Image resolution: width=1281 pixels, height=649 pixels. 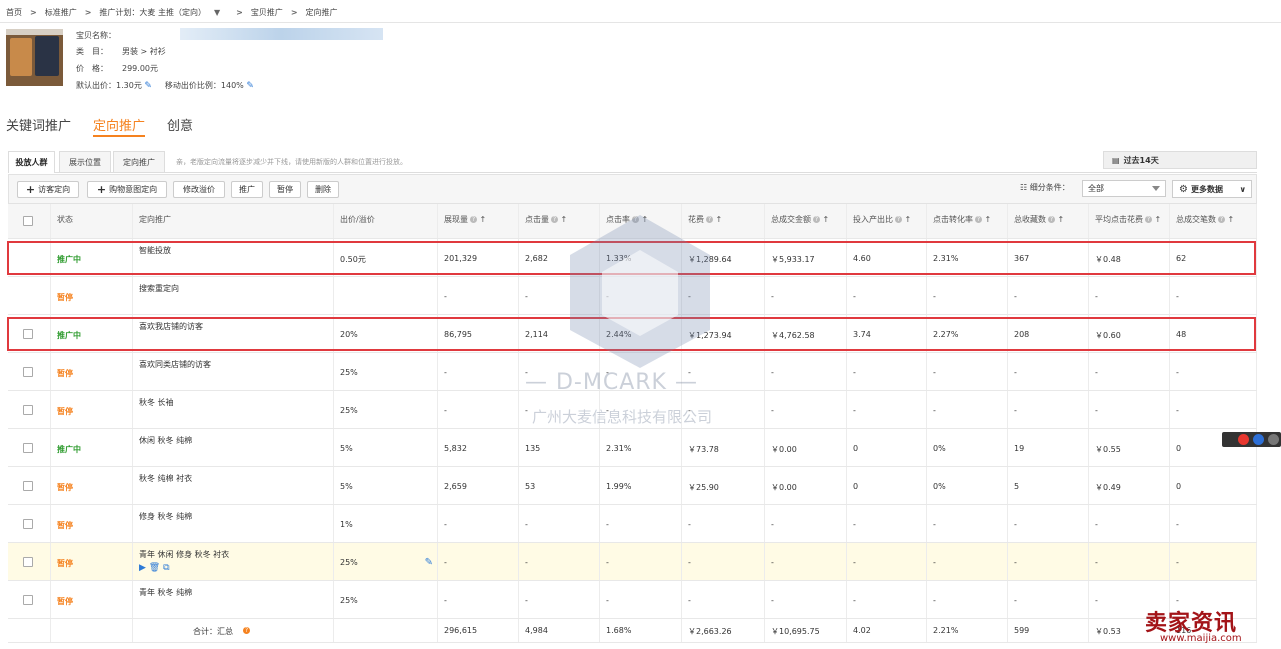 I want to click on subtab-placement: 展示位置, so click(x=85, y=161).